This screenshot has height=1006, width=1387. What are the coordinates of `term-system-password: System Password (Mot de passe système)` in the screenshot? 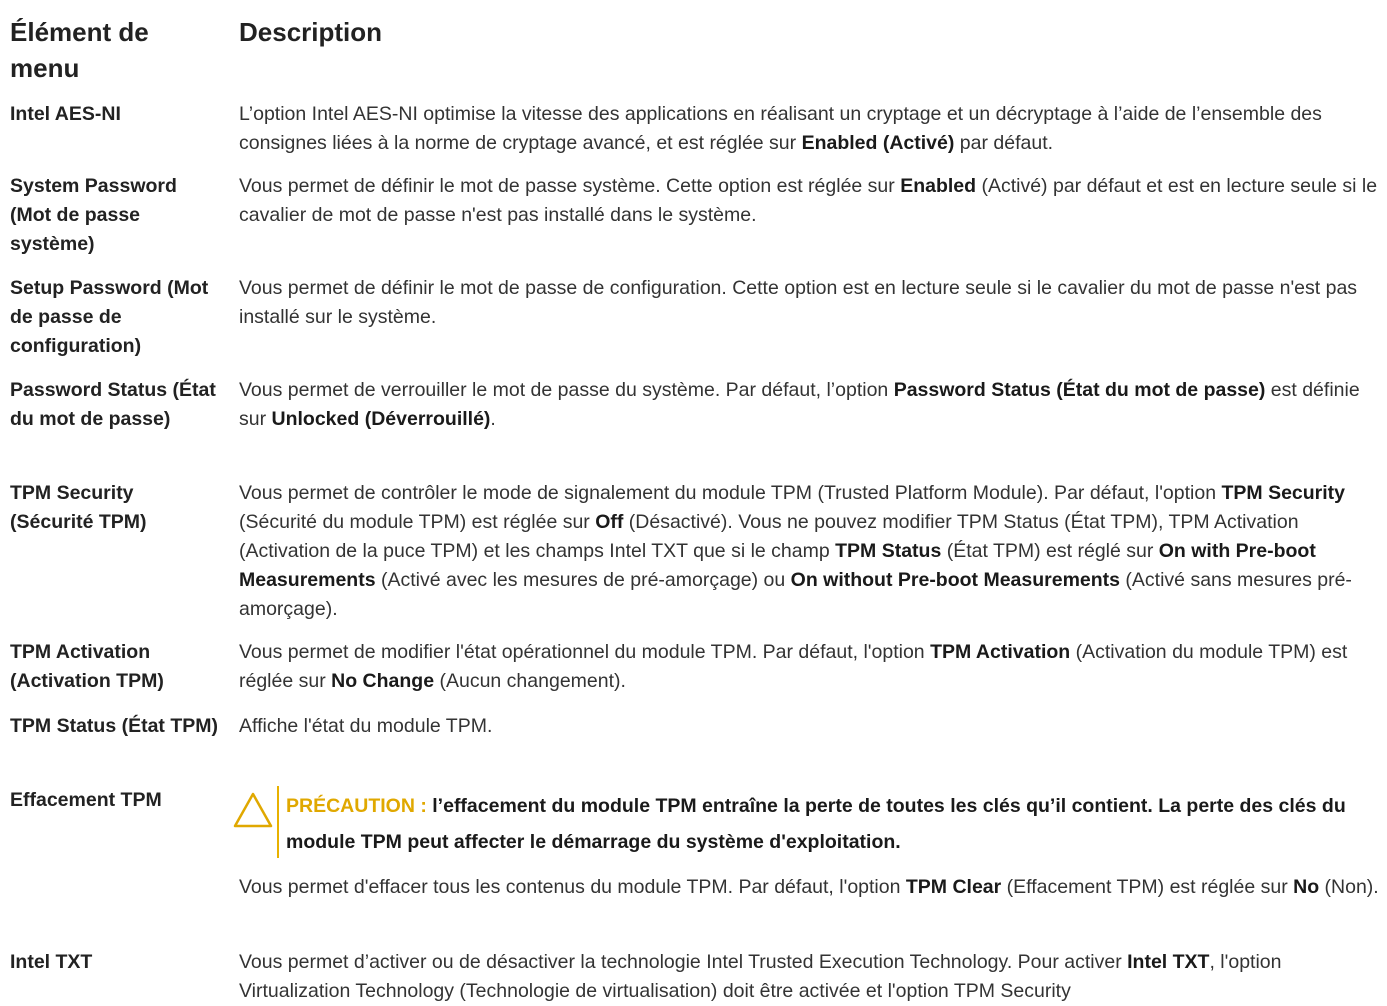 It's located at (93, 215).